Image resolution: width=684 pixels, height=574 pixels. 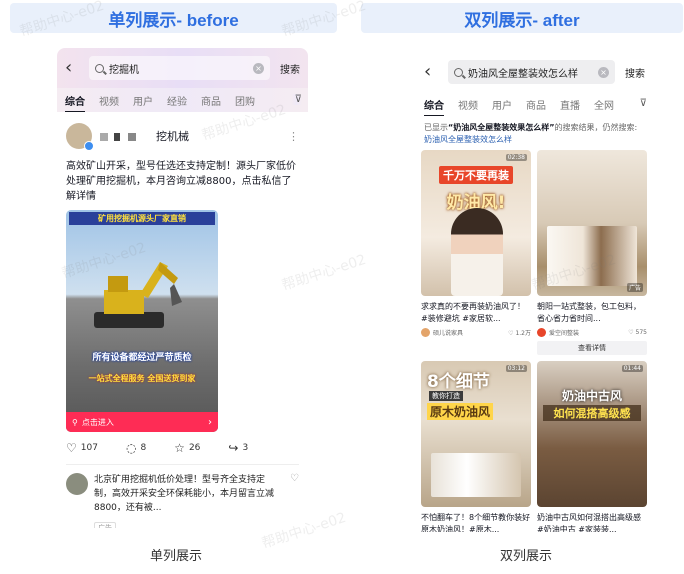 What do you see at coordinates (89, 146) in the screenshot?
I see `verified-badge-icon` at bounding box center [89, 146].